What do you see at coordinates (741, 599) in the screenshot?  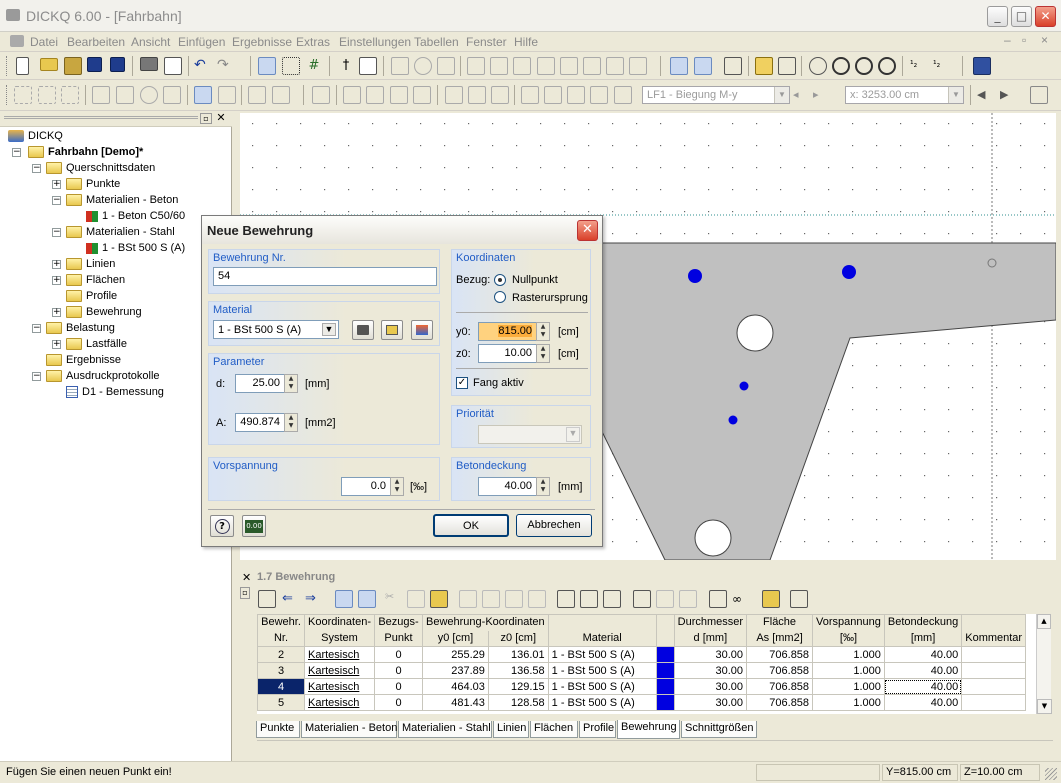 I see `binoculars-icon: ∞` at bounding box center [741, 599].